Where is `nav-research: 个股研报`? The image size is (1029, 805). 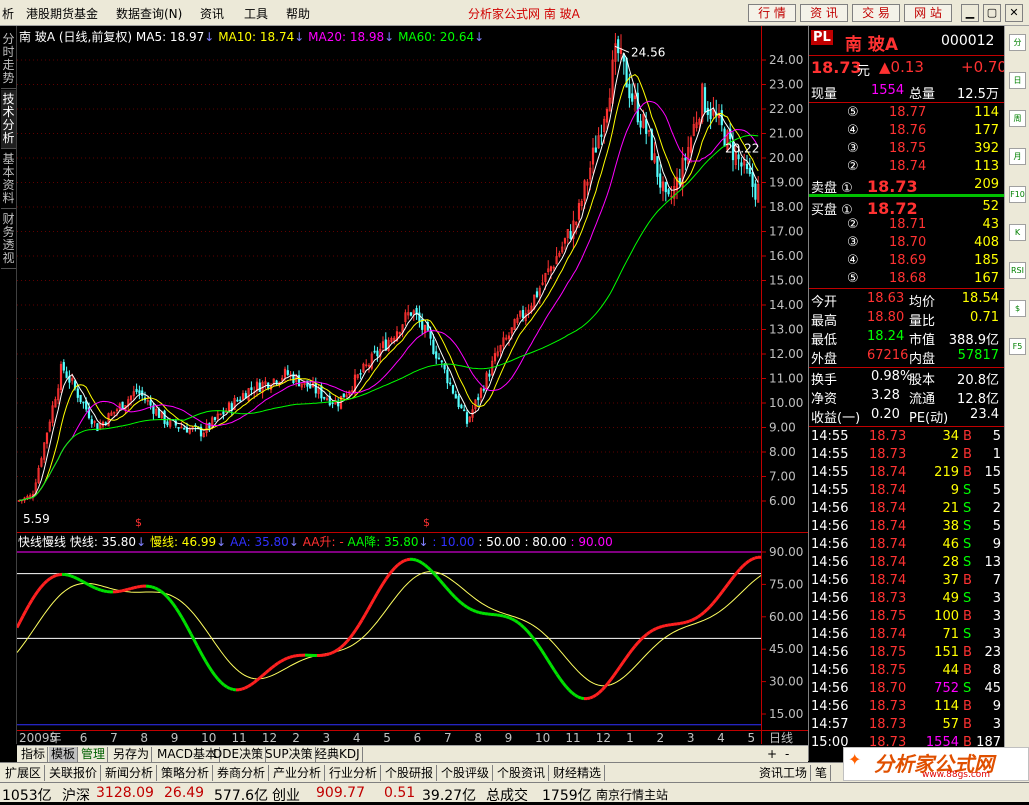 nav-research: 个股研报 is located at coordinates (409, 773).